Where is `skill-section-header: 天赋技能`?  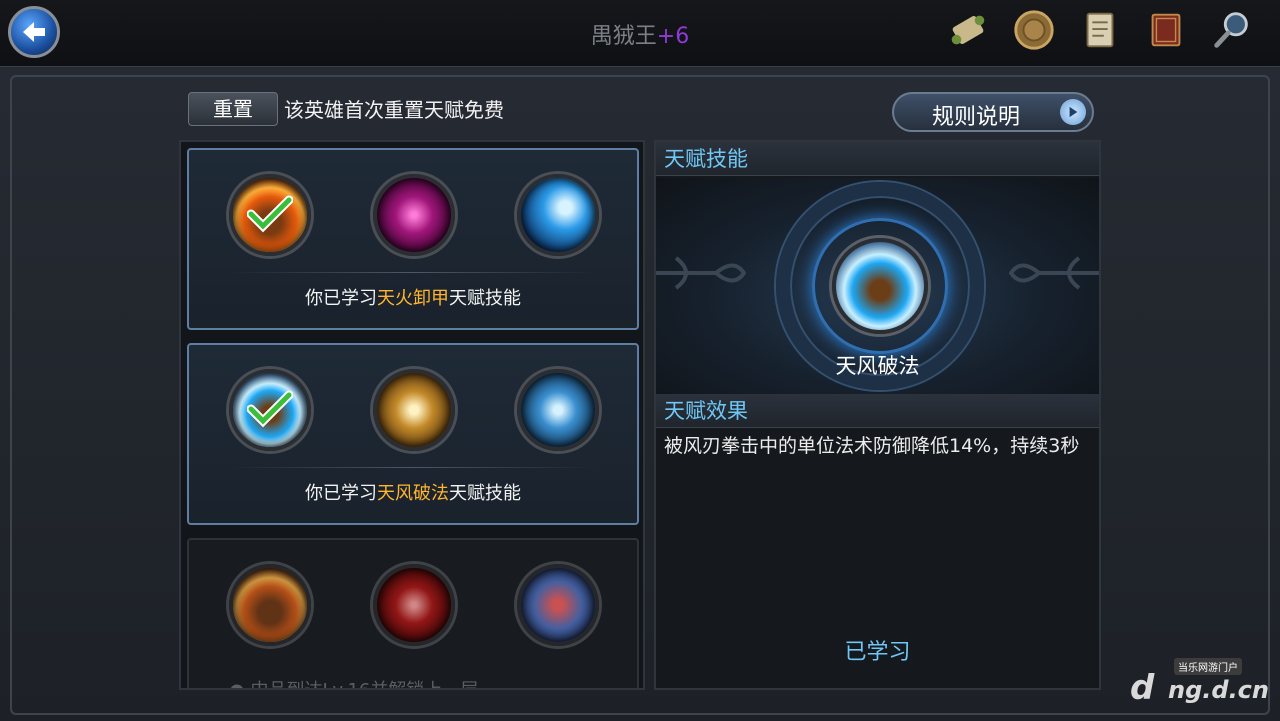
skill-section-header: 天赋技能 is located at coordinates (877, 159).